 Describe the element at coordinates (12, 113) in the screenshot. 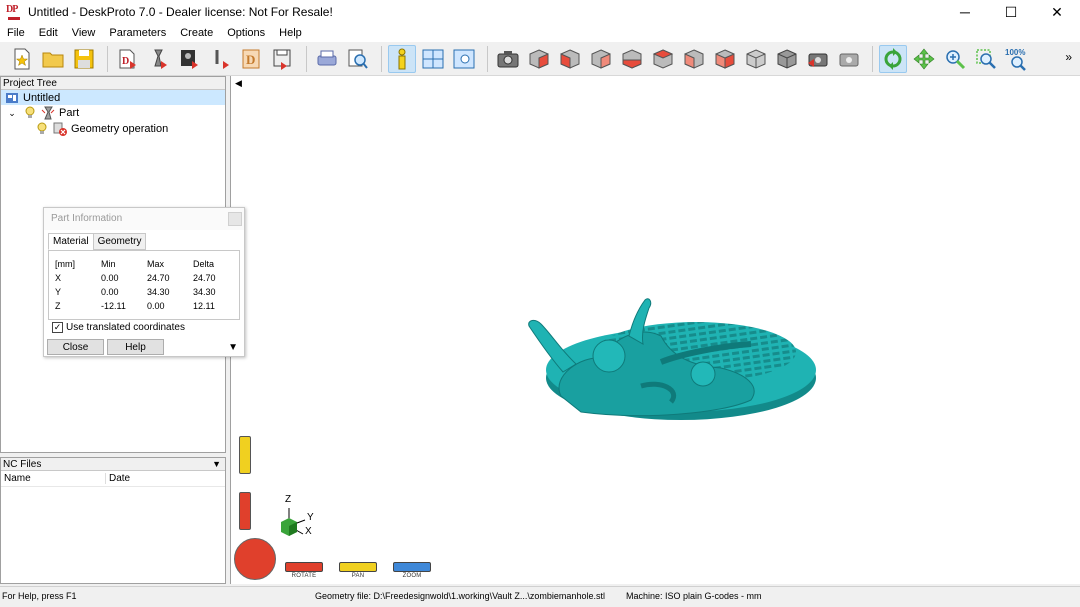

I see `chevron-down-icon: ⌄` at that location.